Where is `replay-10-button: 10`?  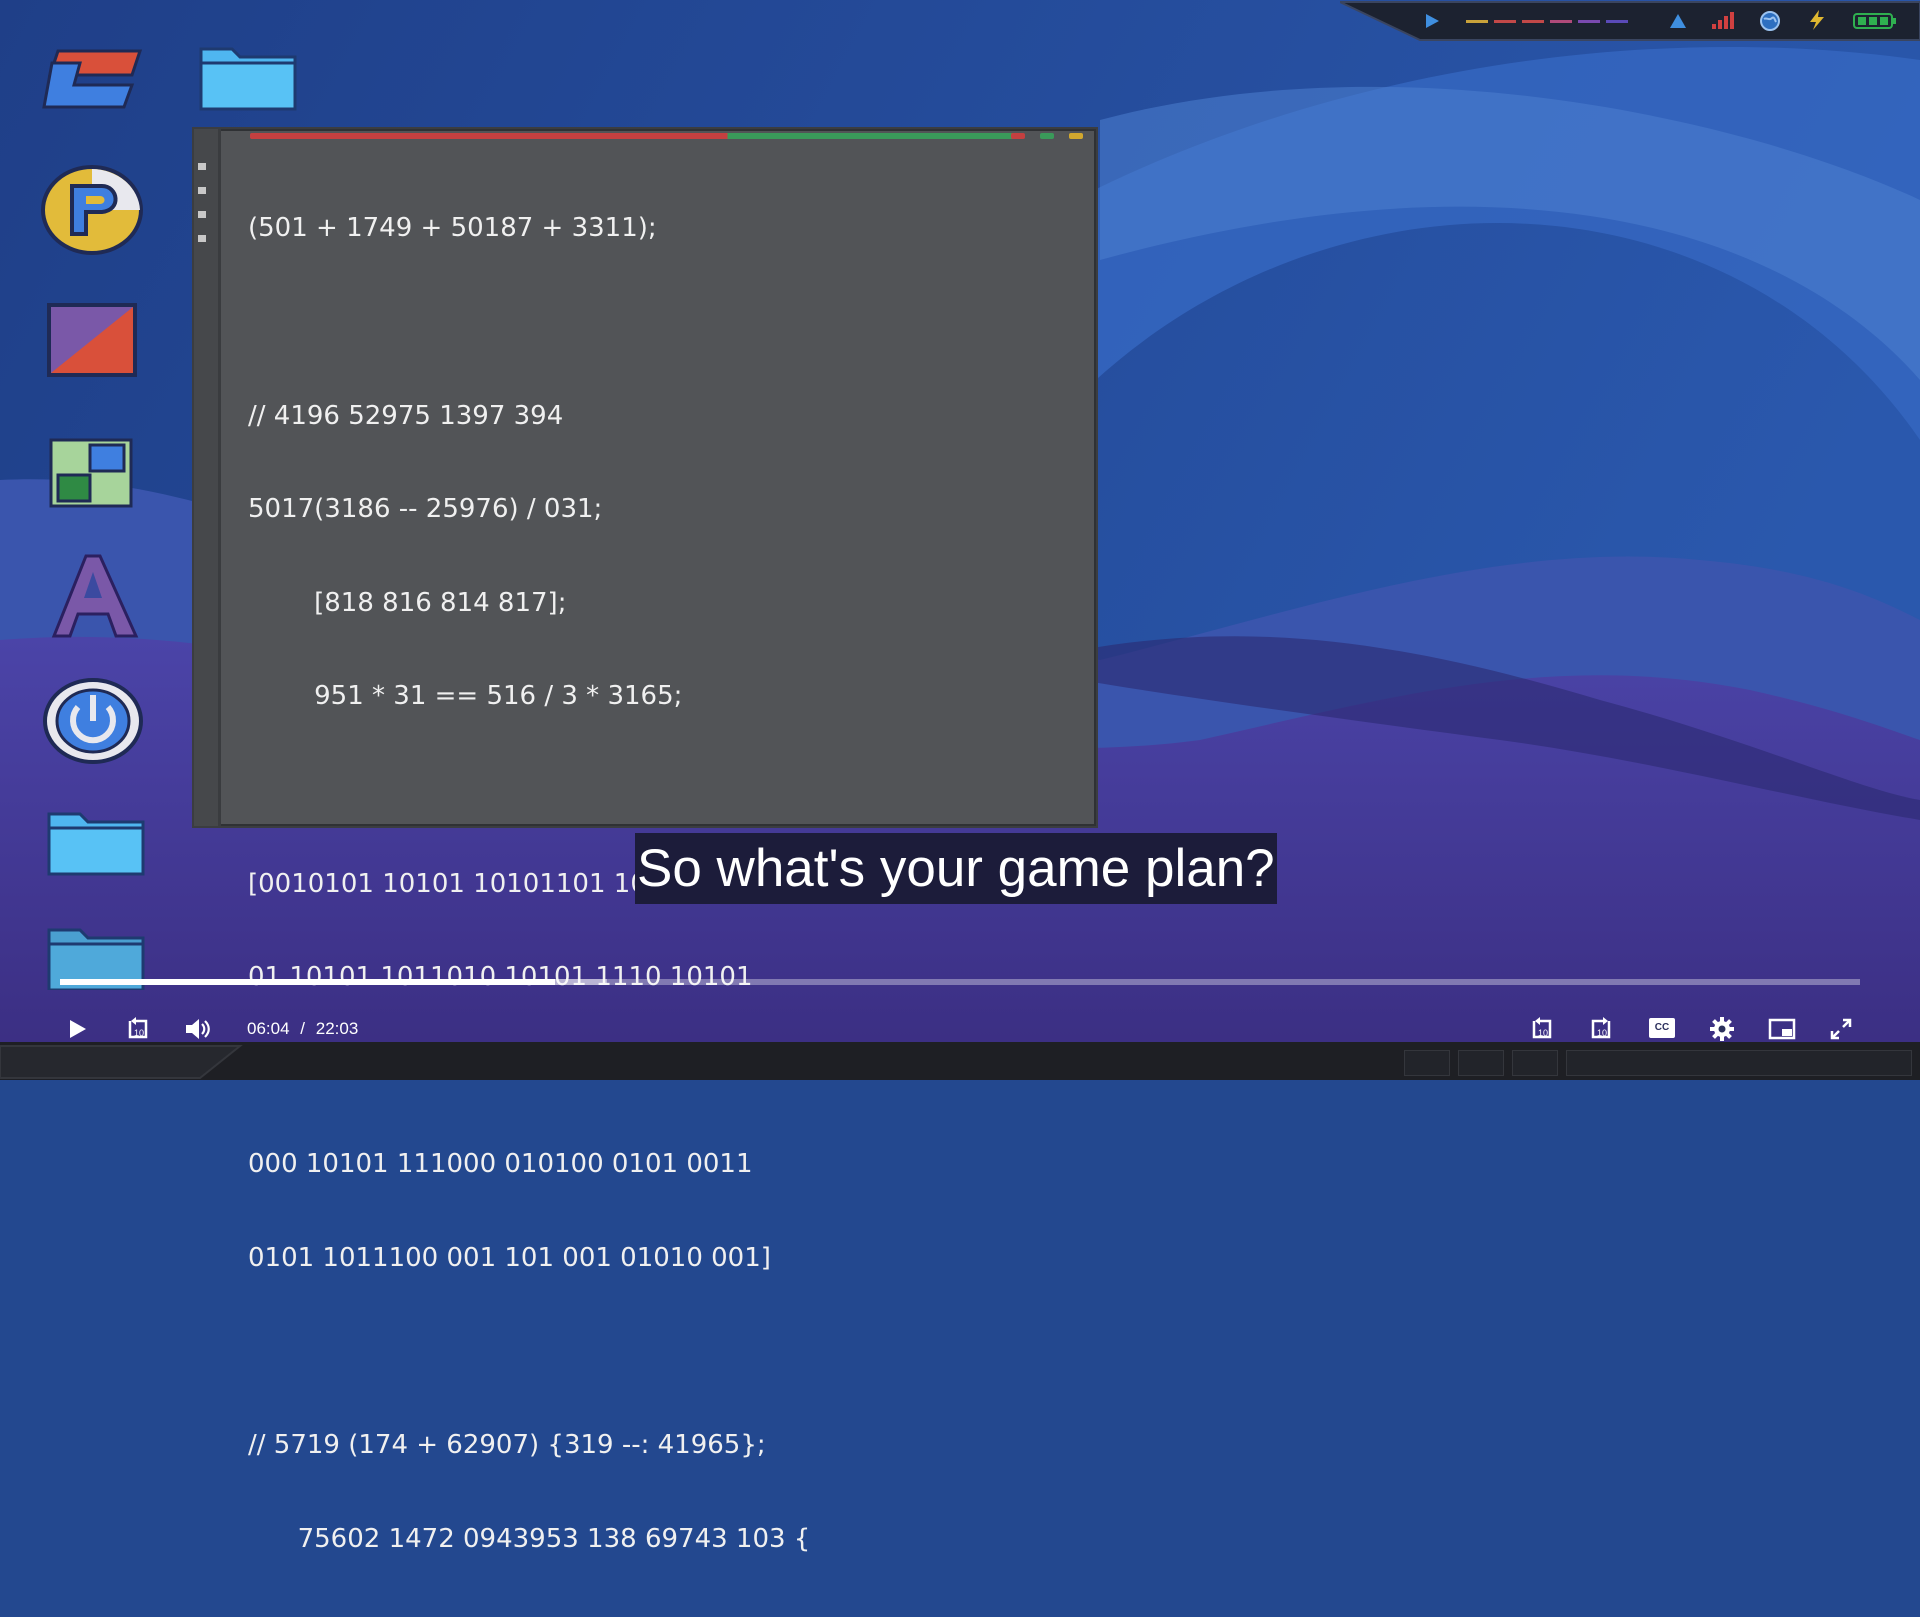 replay-10-button: 10 is located at coordinates (1542, 1029).